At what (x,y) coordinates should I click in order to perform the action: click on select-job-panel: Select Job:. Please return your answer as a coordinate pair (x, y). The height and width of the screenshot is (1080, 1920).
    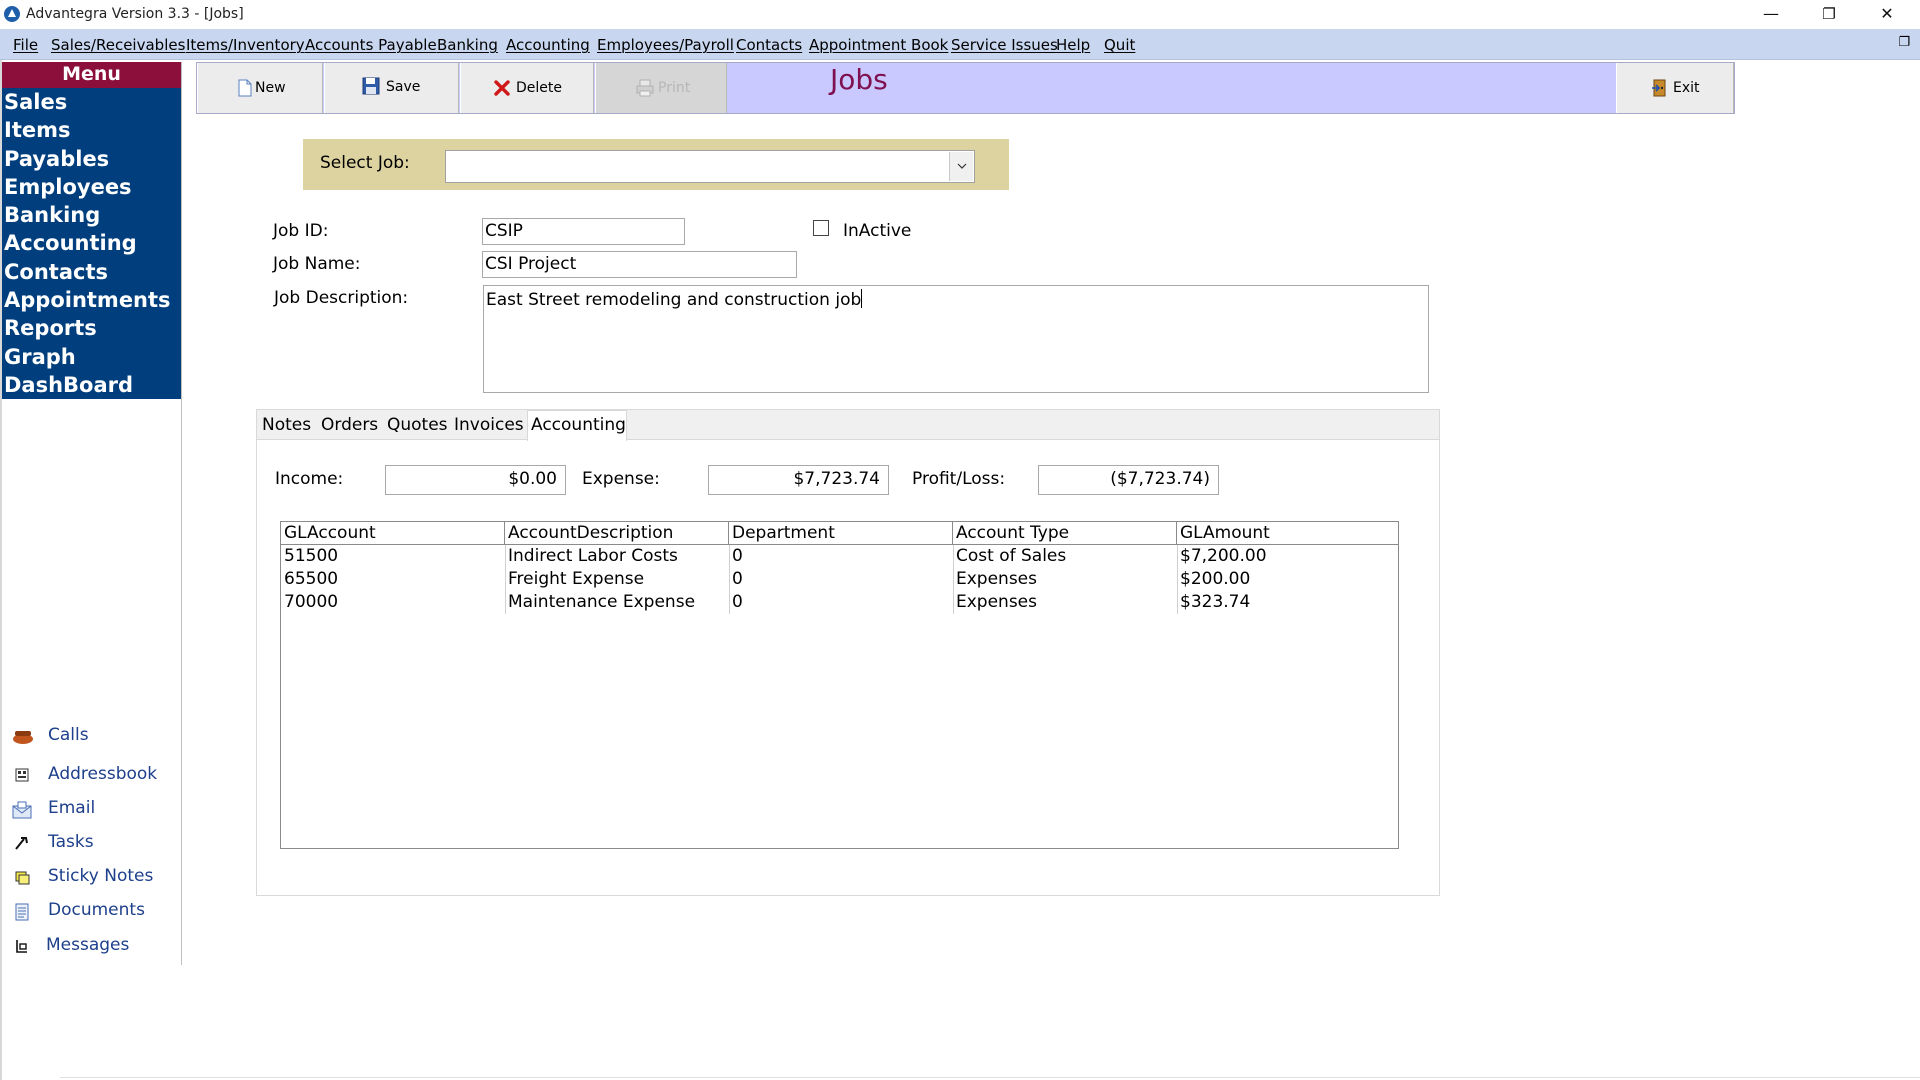
    Looking at the image, I should click on (656, 164).